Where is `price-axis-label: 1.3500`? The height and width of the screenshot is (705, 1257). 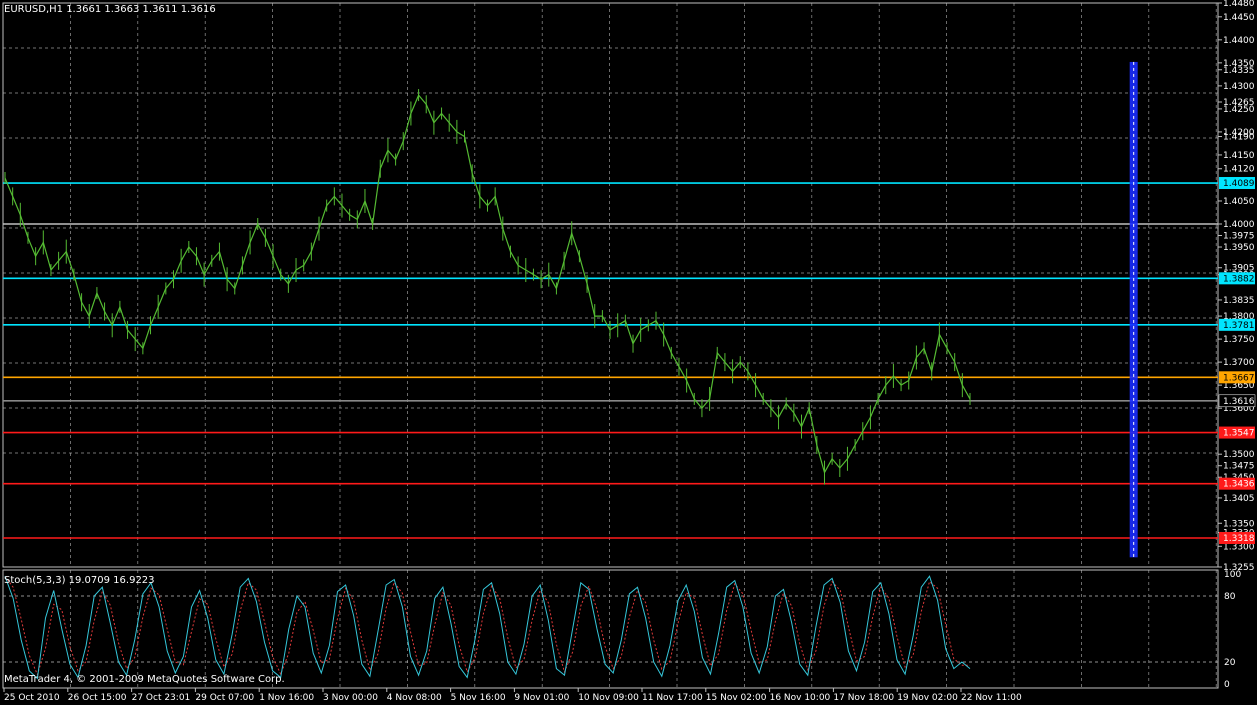
price-axis-label: 1.3500 is located at coordinates (1239, 455).